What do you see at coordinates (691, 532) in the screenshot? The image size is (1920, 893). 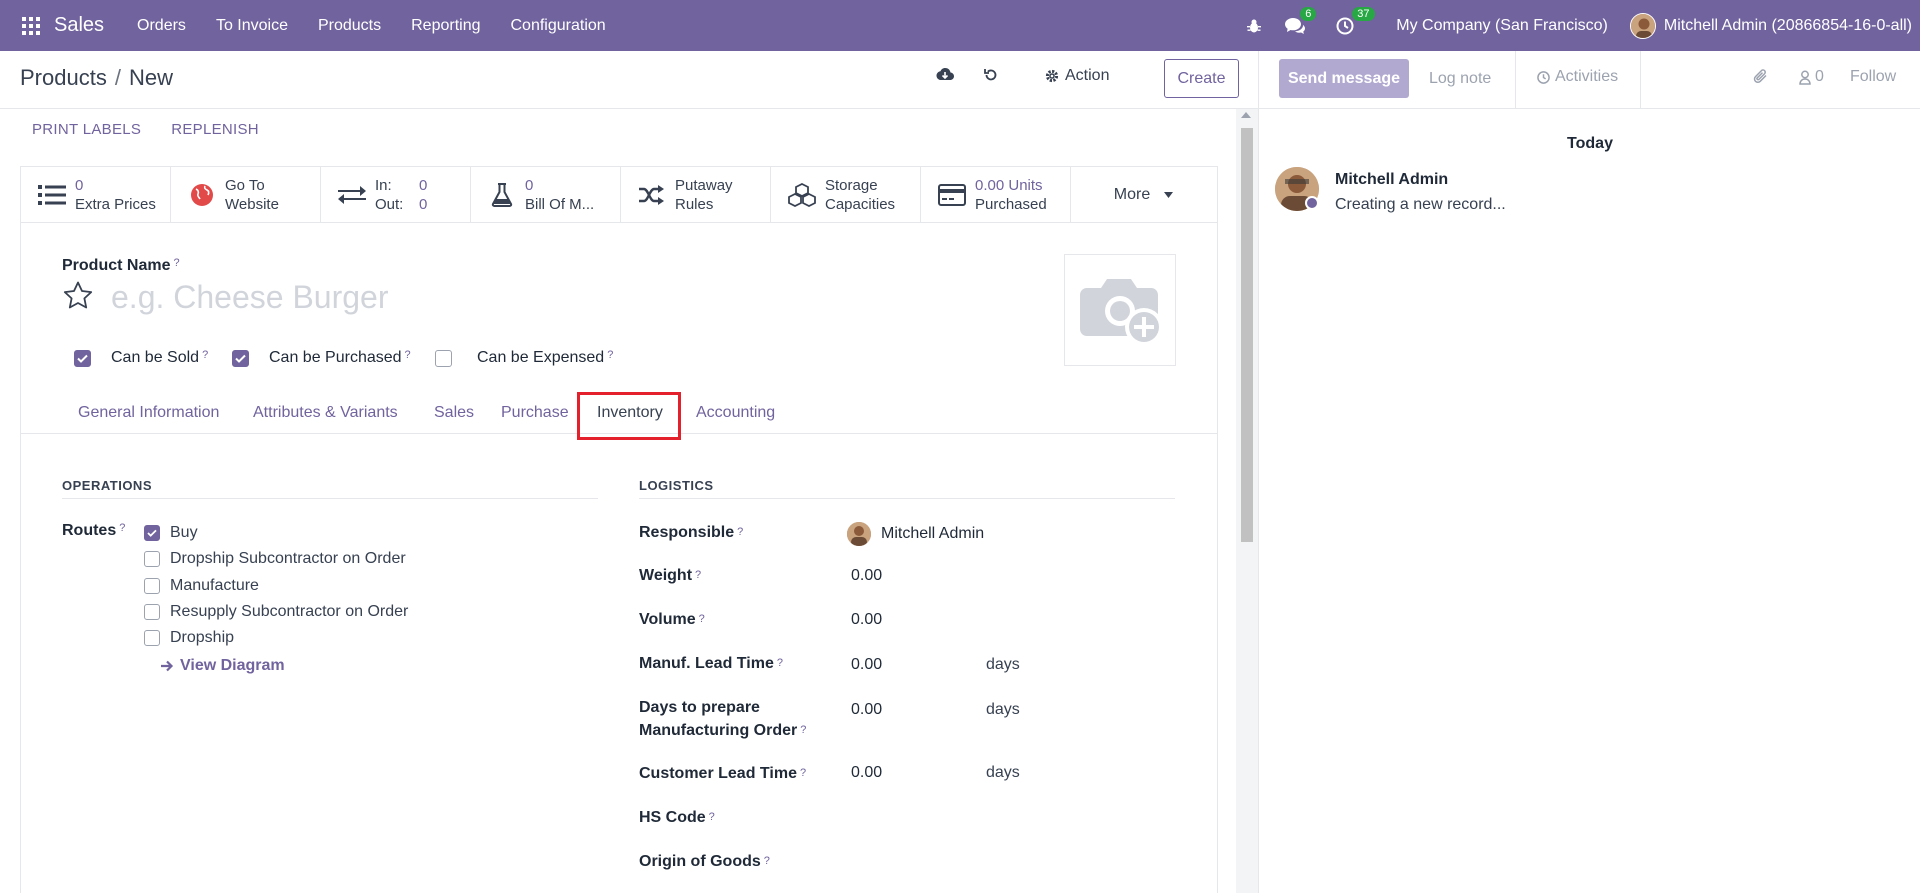 I see `responsible-label: Responsible?` at bounding box center [691, 532].